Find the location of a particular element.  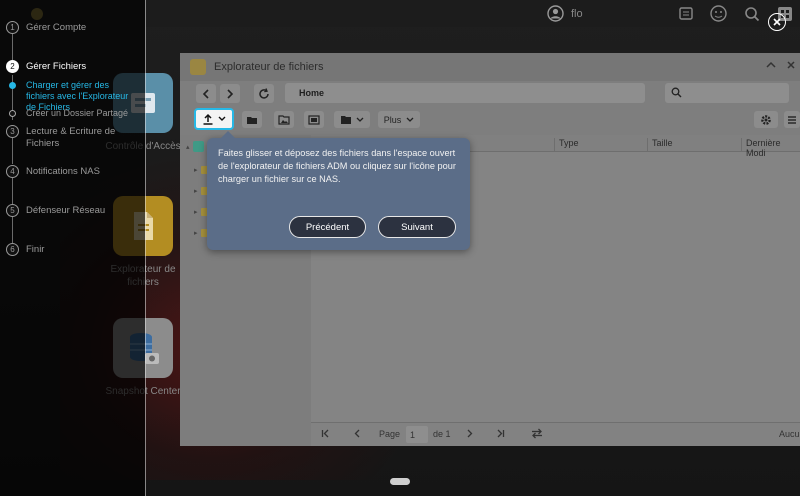

close-icon is located at coordinates (777, 22).